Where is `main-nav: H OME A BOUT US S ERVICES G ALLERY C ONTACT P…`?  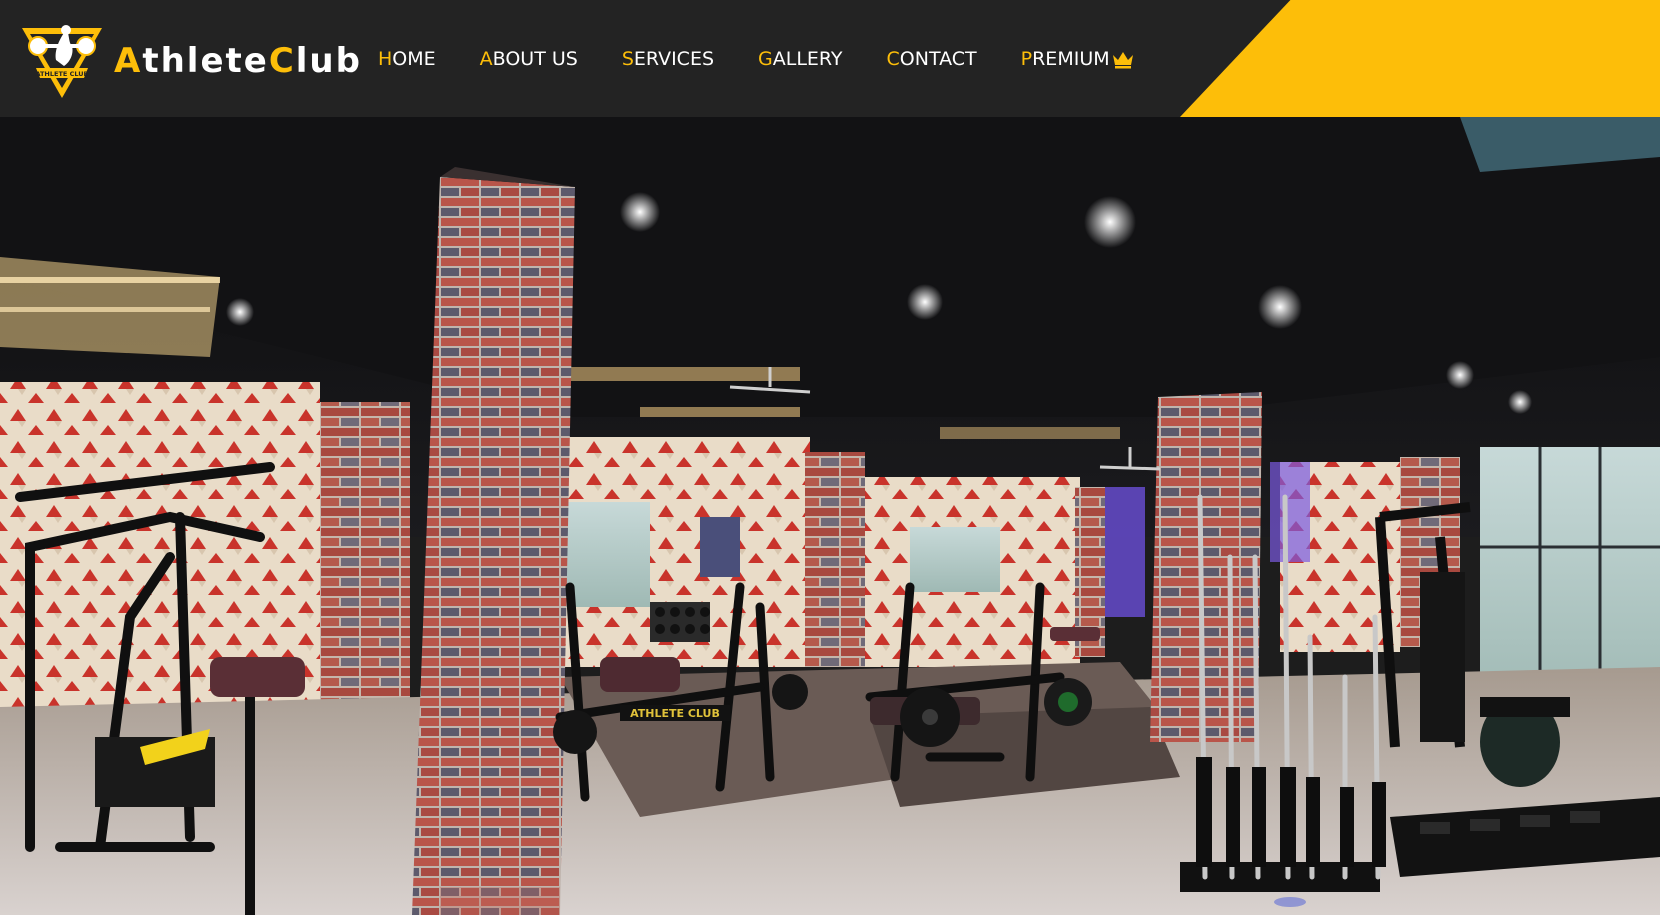 main-nav: H OME A BOUT US S ERVICES G ALLERY C ONTACT P… is located at coordinates (778, 58).